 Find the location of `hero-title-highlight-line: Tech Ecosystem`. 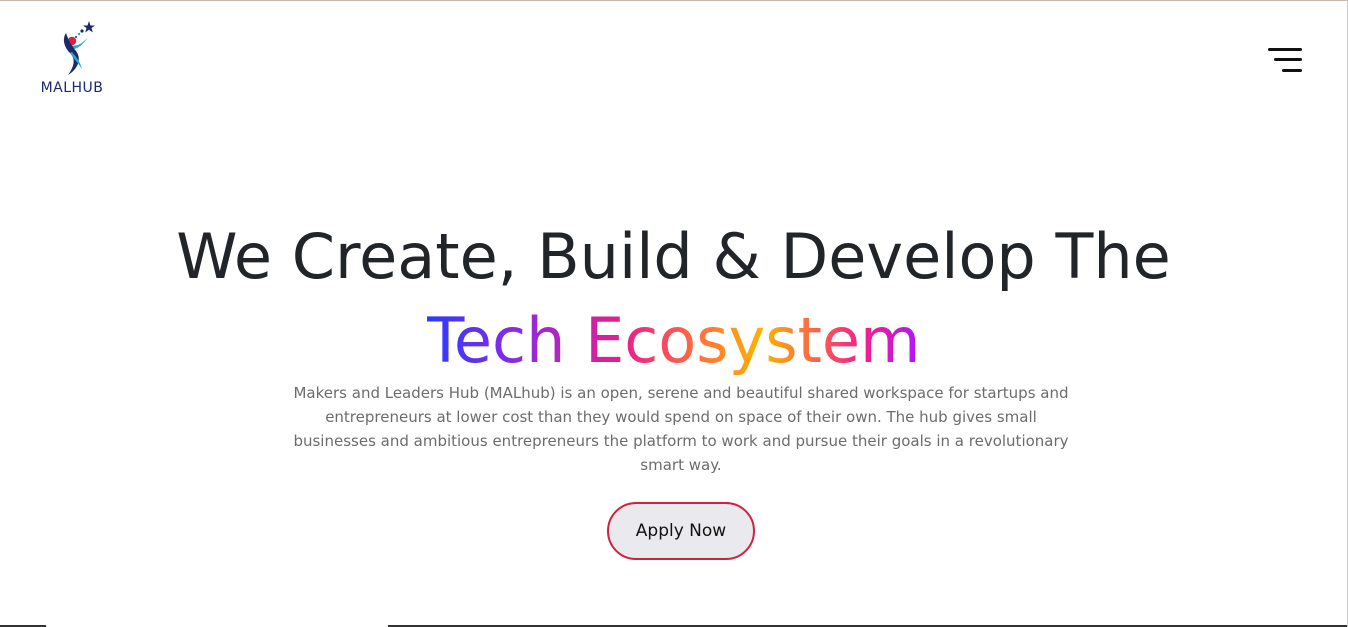

hero-title-highlight-line: Tech Ecosystem is located at coordinates (673, 341).